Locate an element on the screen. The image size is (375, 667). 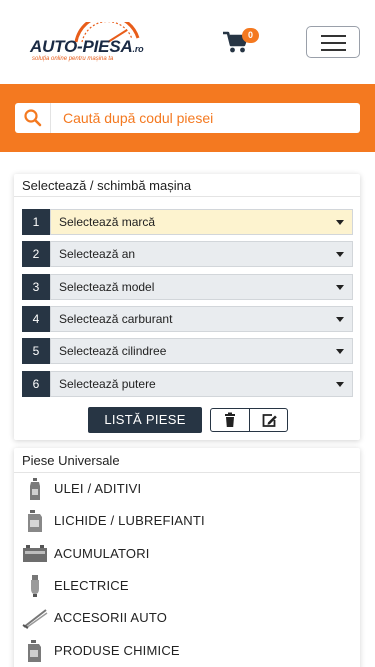
category-electrical: ELECTRICE is located at coordinates (187, 586).